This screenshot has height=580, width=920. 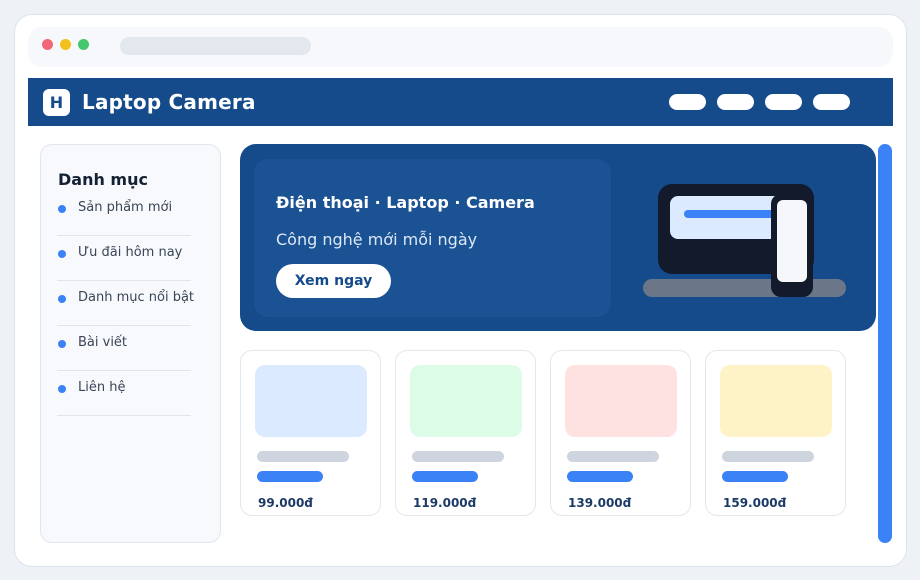 I want to click on product-price: 139.000đ, so click(x=600, y=503).